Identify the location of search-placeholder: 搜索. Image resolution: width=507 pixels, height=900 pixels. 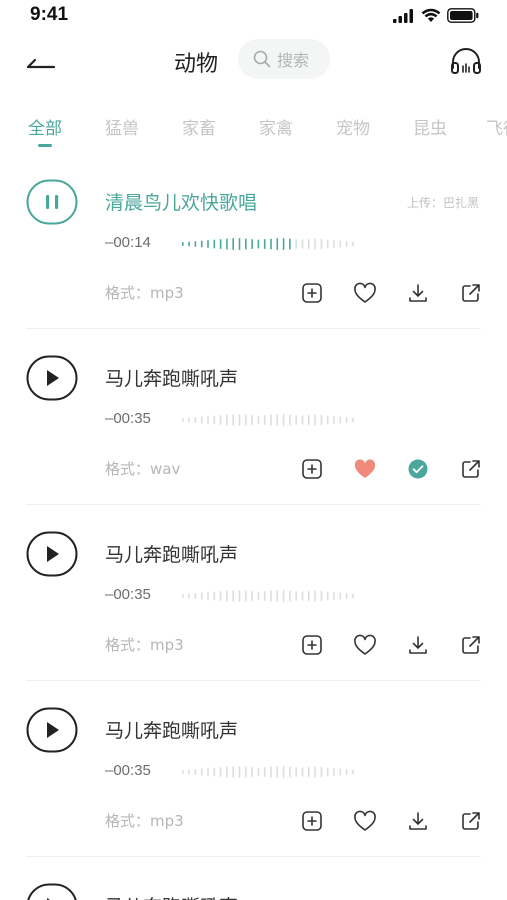
(293, 60).